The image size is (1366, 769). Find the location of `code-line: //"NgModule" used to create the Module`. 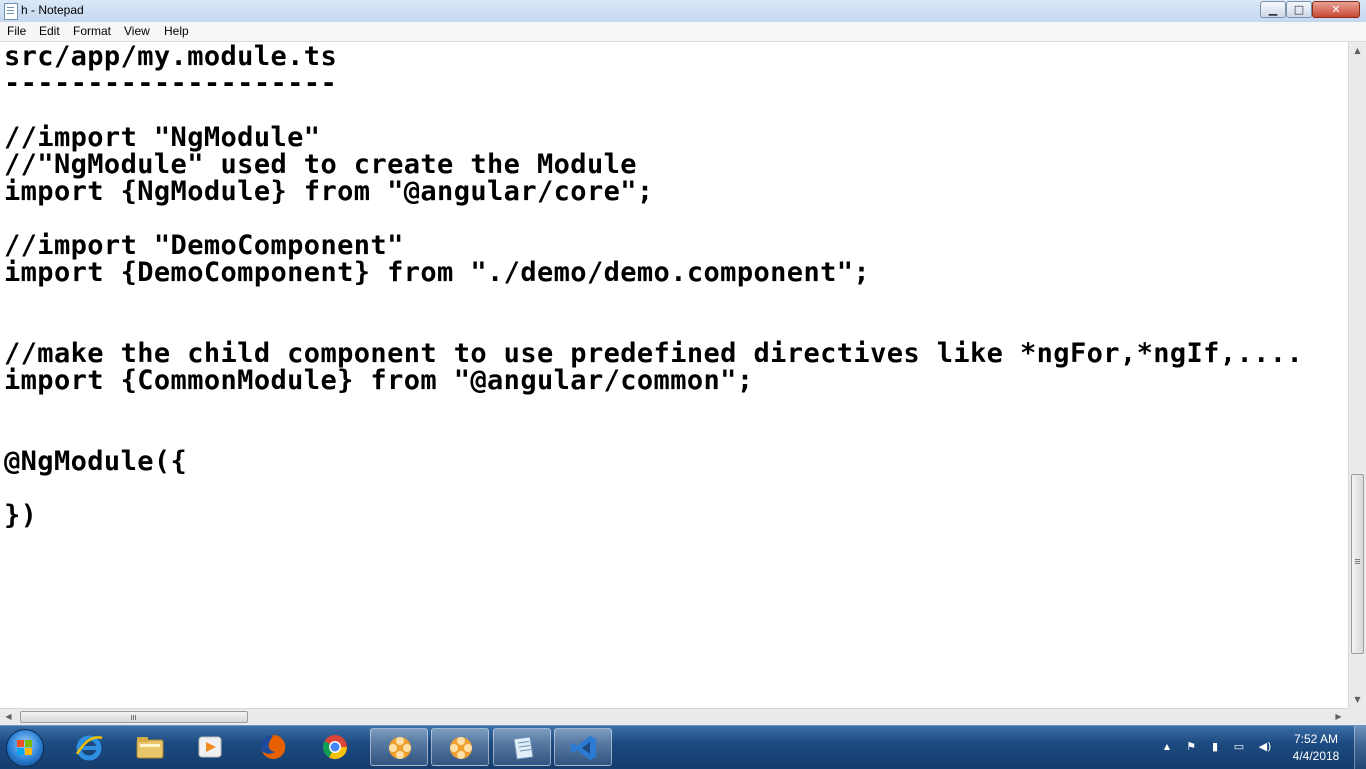

code-line: //"NgModule" used to create the Module is located at coordinates (320, 164).